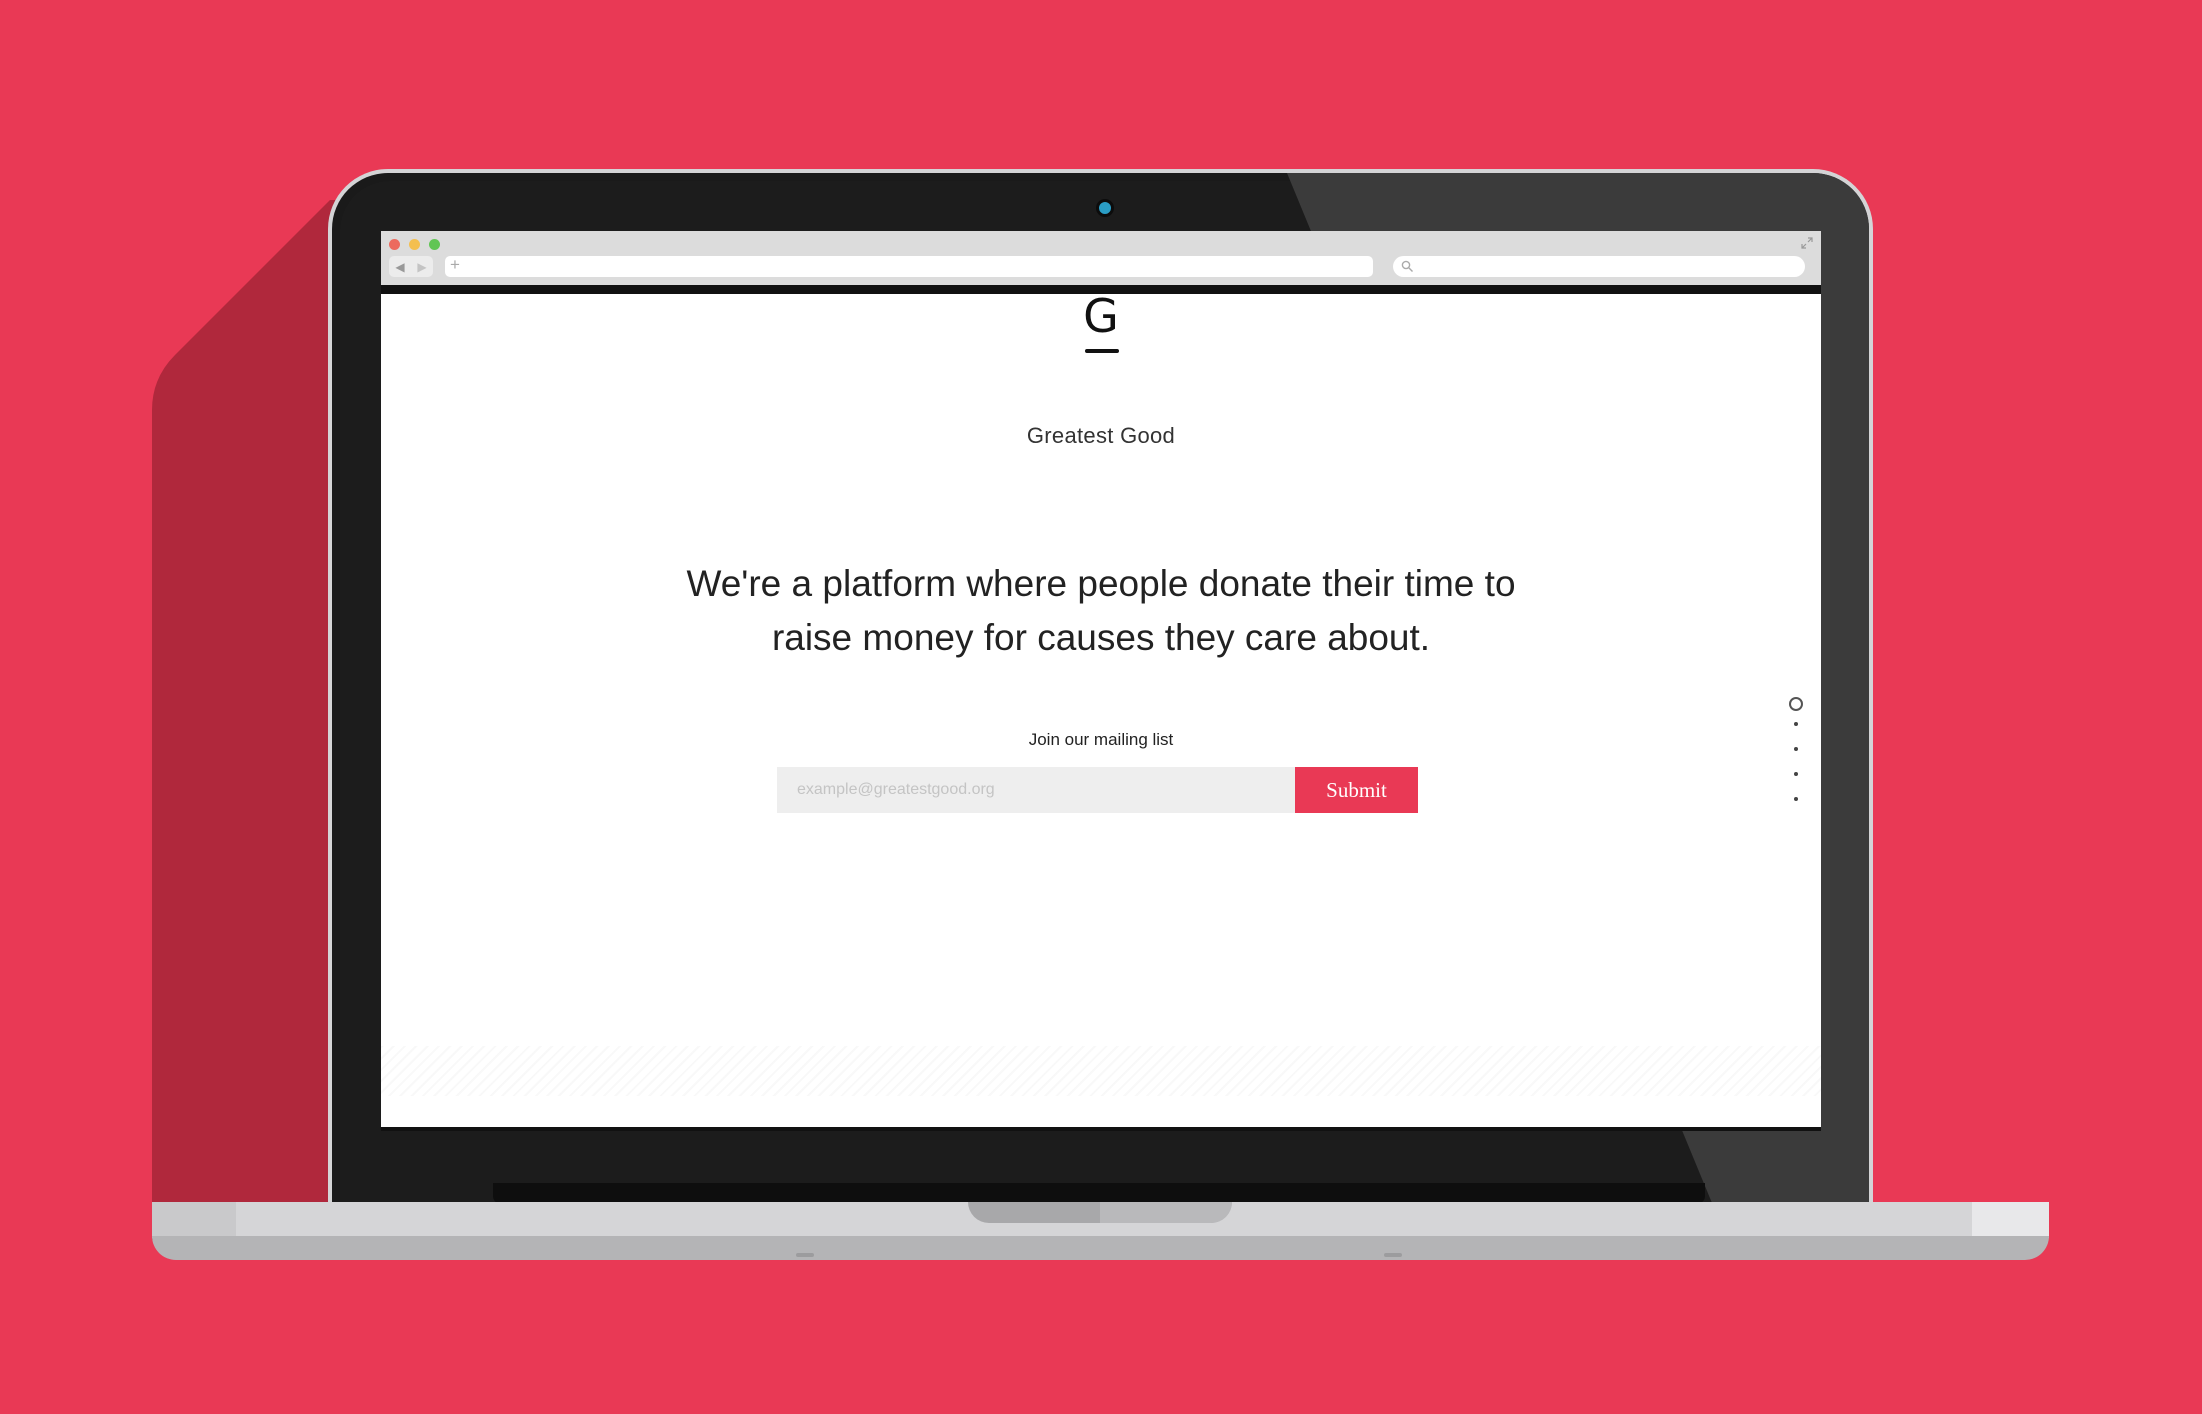  I want to click on nav-buttons: ◀ ▶, so click(411, 266).